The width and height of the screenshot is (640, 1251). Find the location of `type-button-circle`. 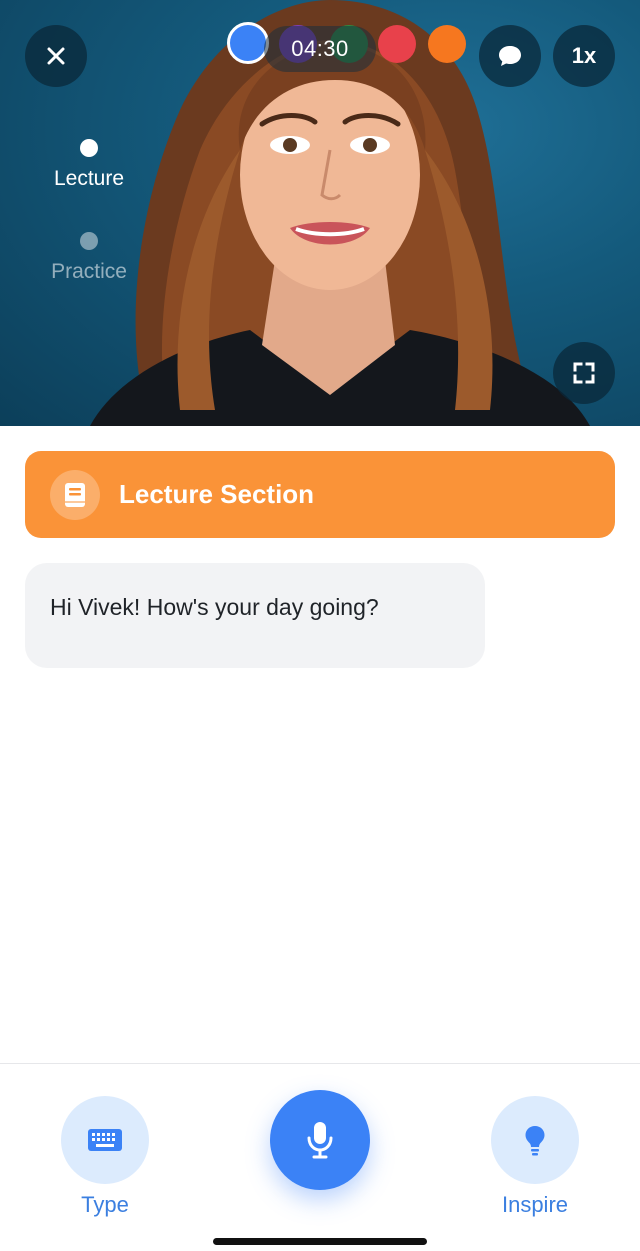

type-button-circle is located at coordinates (105, 1140).